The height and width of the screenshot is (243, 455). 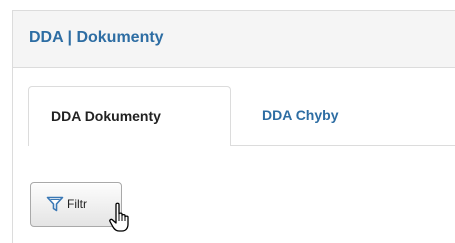 I want to click on tab-label: DDA Chyby, so click(x=300, y=115).